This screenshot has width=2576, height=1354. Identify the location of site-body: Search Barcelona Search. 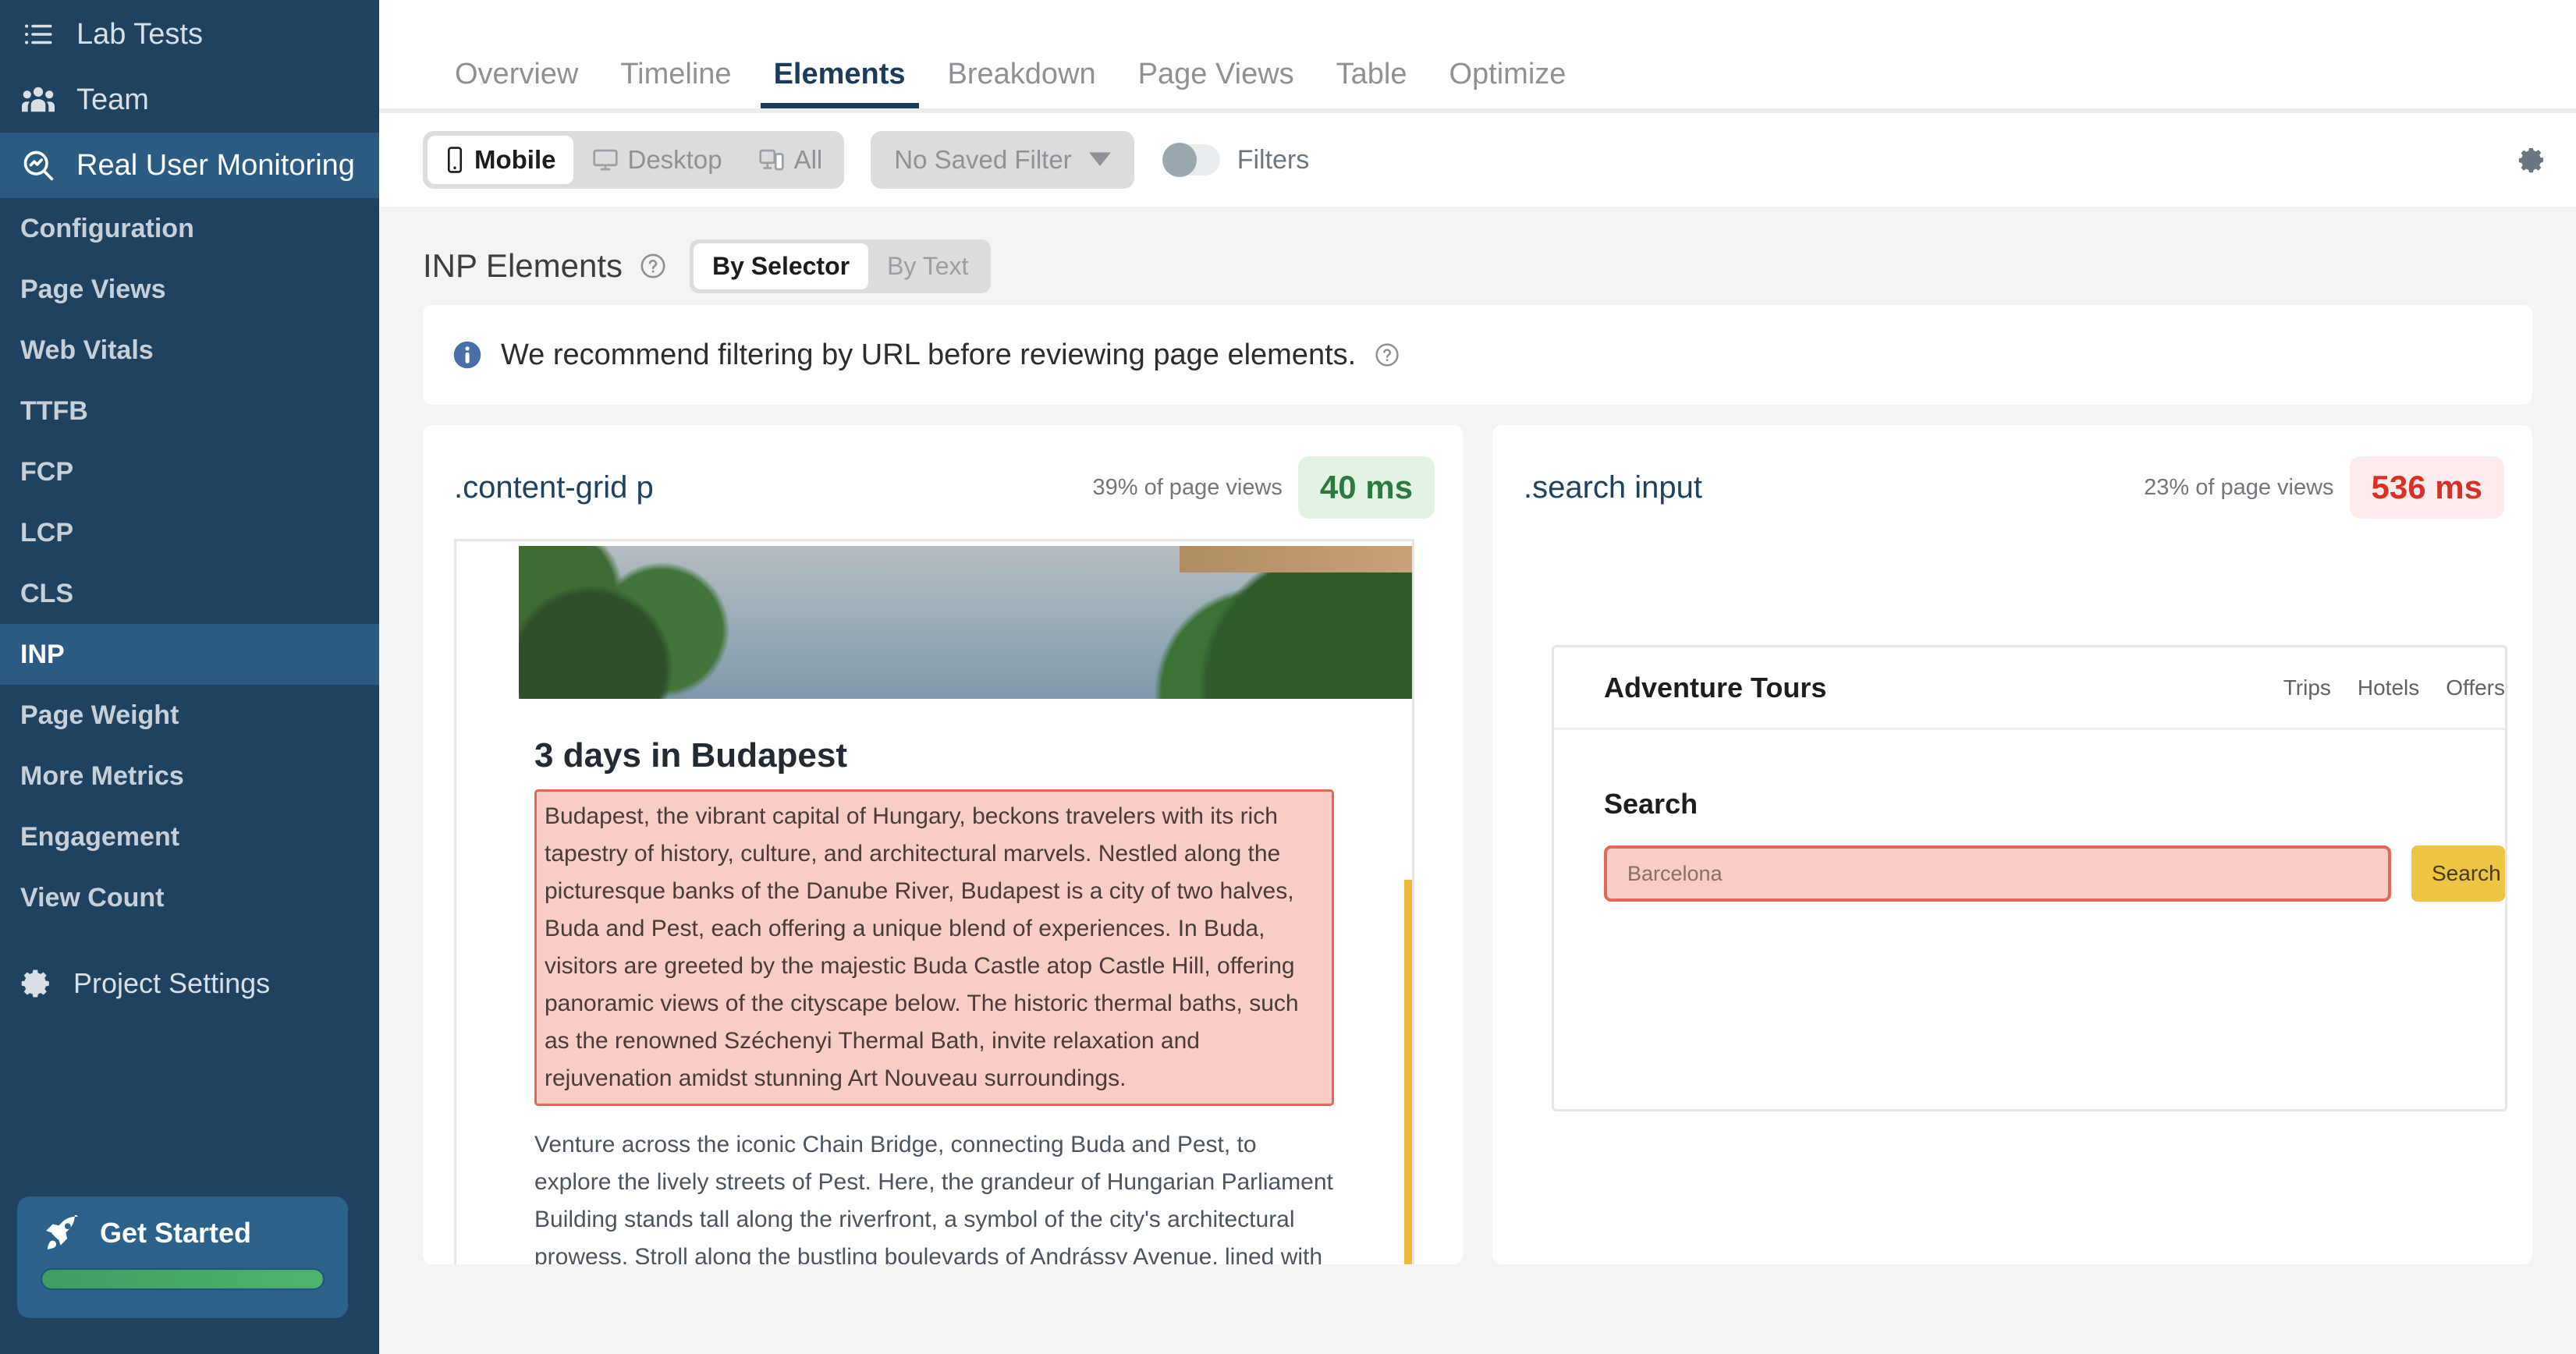
(2029, 816).